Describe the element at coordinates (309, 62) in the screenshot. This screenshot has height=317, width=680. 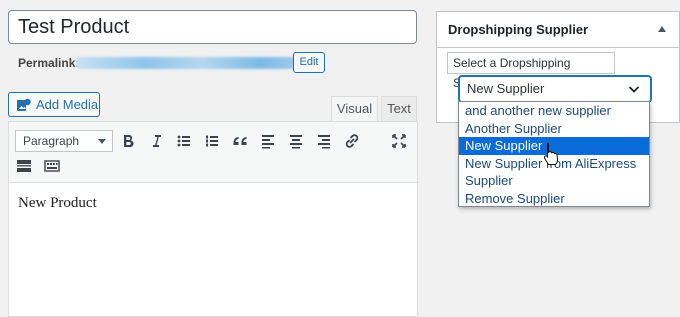
I see `edit-permalink-button: Edit` at that location.